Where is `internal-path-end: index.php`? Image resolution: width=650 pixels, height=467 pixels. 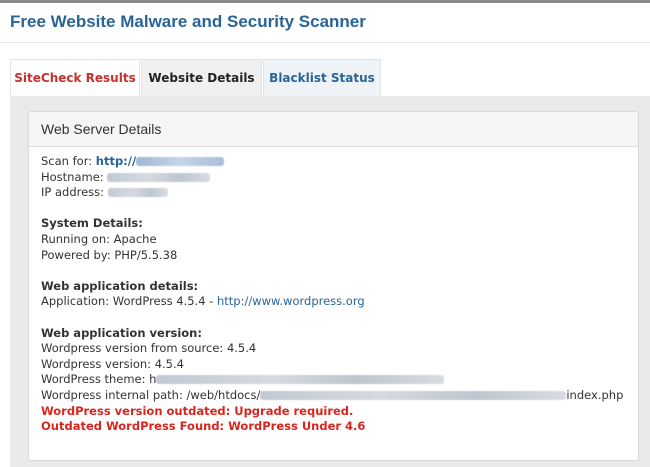 internal-path-end: index.php is located at coordinates (595, 394).